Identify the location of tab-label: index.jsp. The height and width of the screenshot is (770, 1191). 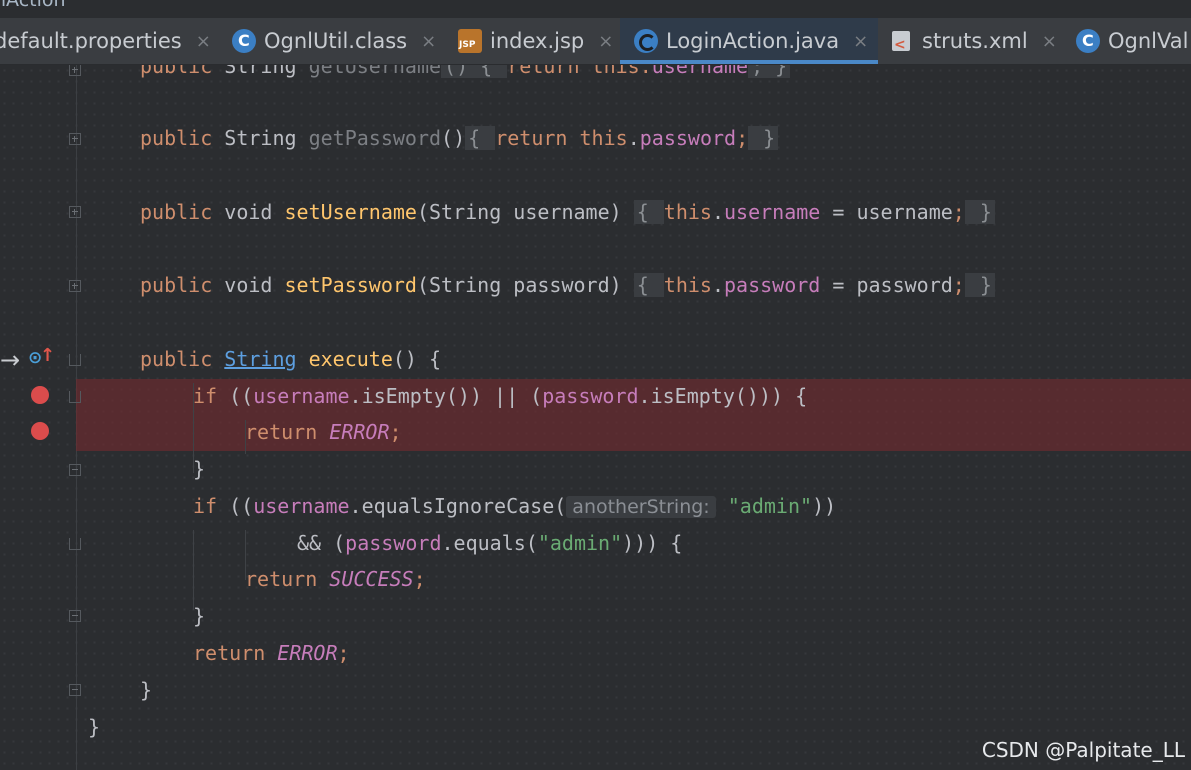
(537, 41).